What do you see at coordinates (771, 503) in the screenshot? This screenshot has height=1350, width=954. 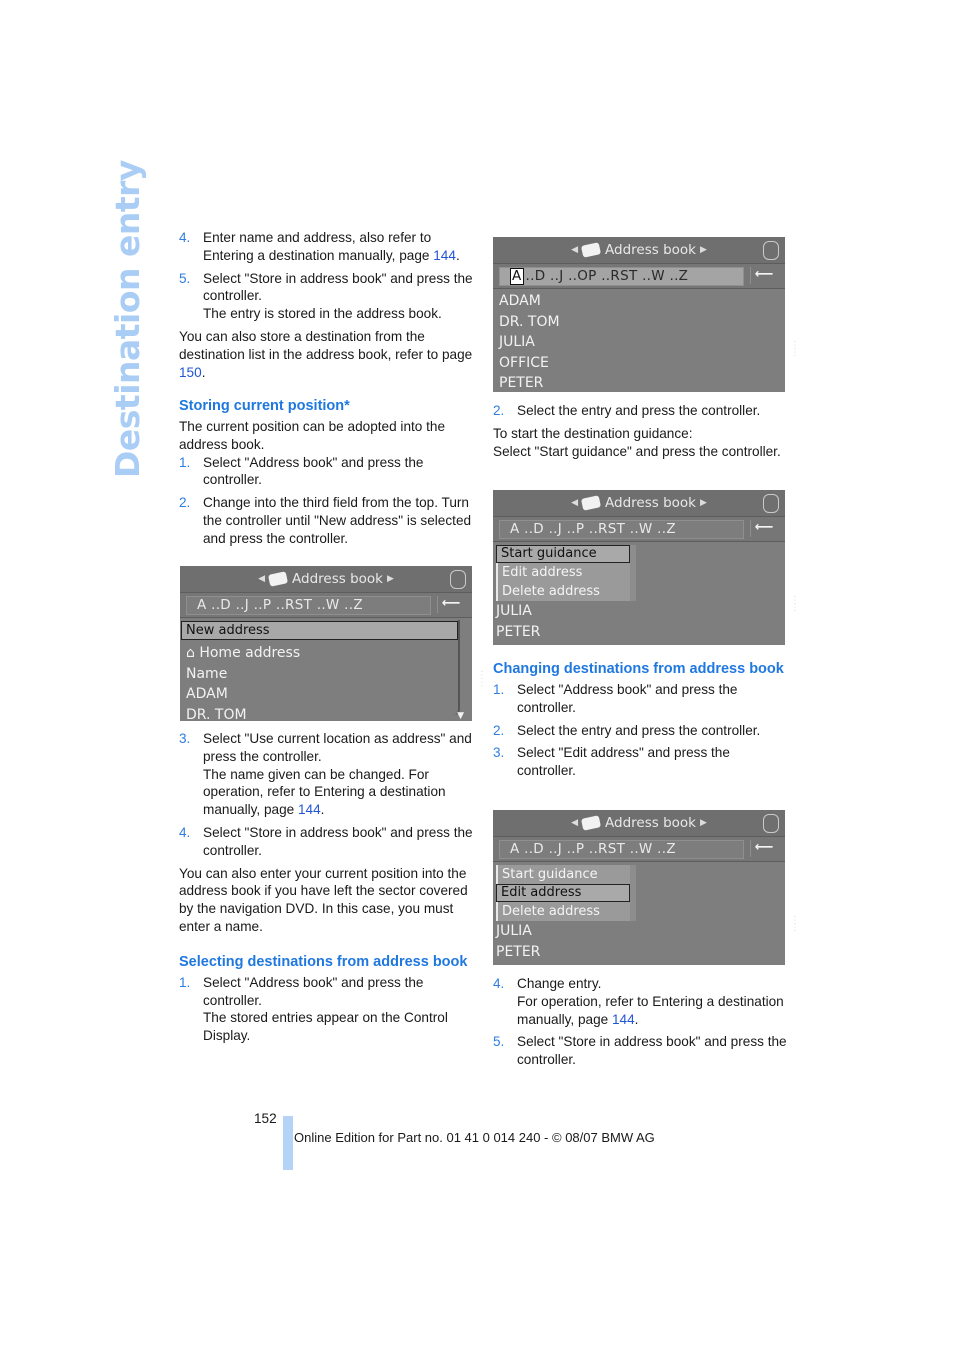 I see `controller-icon` at bounding box center [771, 503].